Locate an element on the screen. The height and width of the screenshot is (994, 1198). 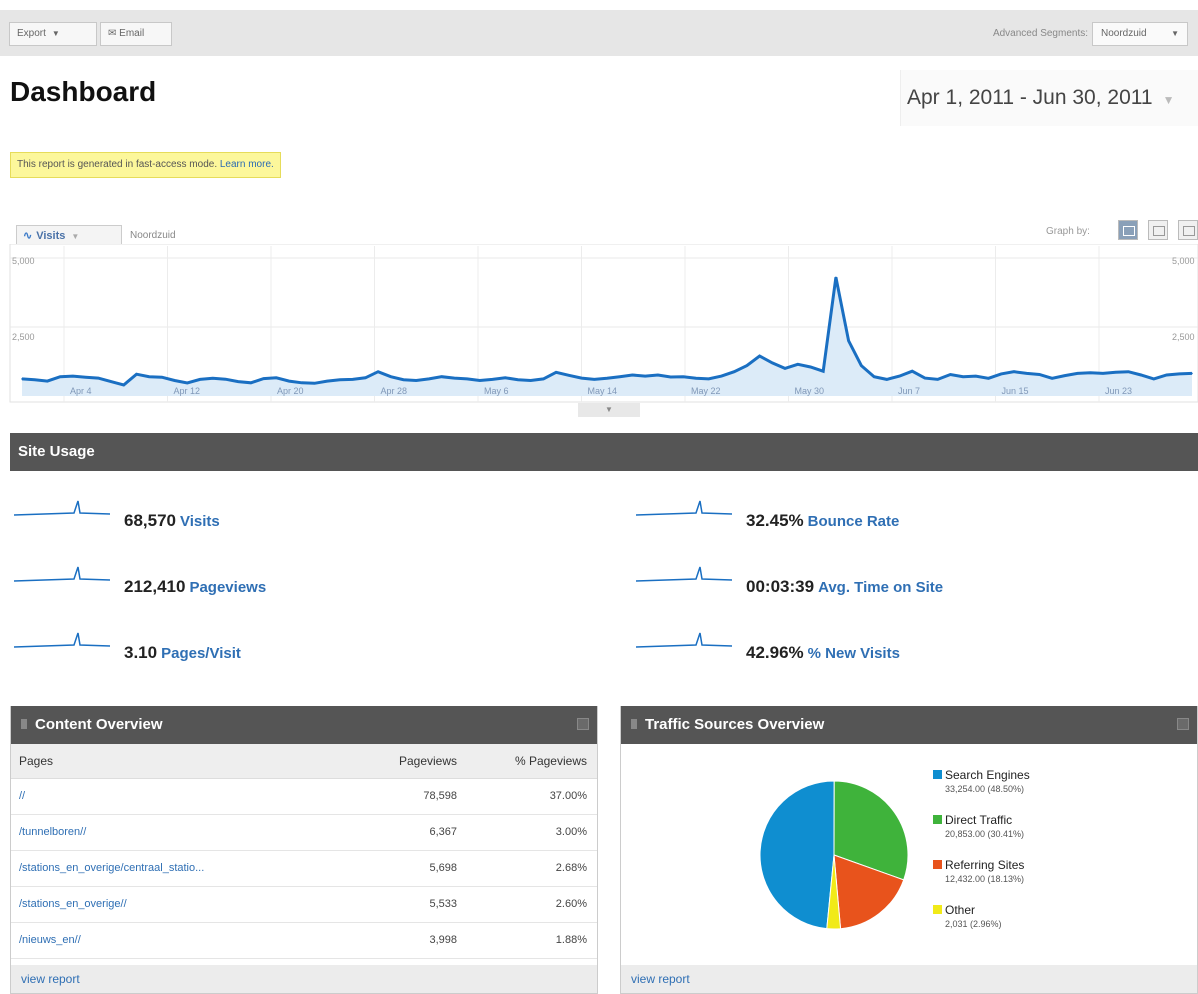
metric-value: 3.10 Pages/Visit is located at coordinates (182, 653).